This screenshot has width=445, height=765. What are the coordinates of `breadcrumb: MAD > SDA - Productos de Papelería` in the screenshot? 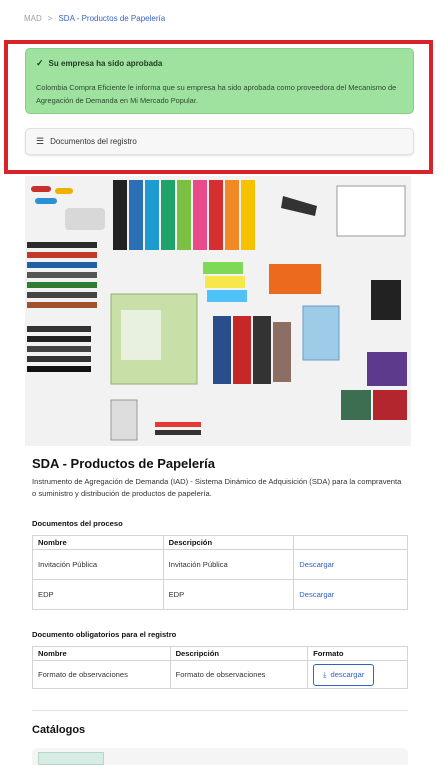 It's located at (94, 18).